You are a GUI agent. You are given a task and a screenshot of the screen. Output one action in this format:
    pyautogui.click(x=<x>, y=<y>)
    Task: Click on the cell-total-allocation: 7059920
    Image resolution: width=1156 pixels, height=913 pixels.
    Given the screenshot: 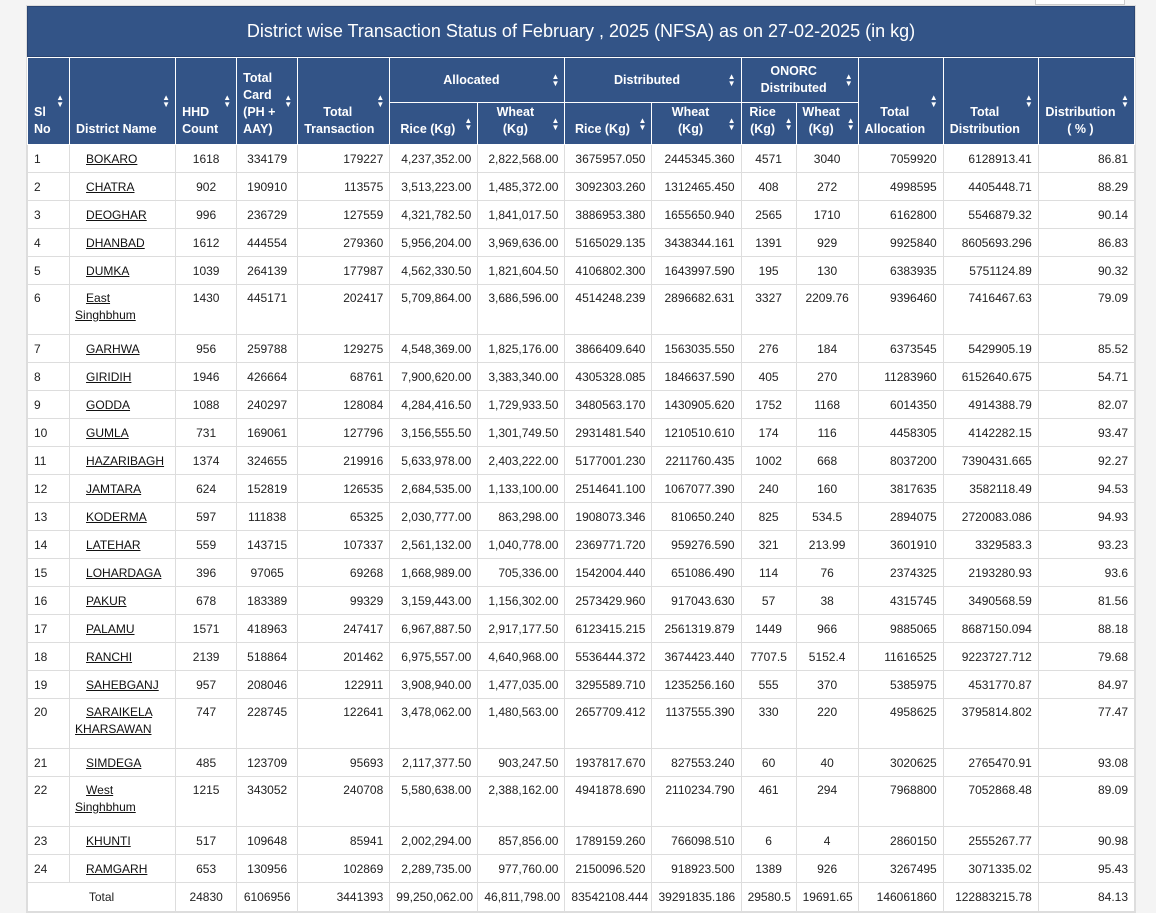 What is the action you would take?
    pyautogui.click(x=900, y=158)
    